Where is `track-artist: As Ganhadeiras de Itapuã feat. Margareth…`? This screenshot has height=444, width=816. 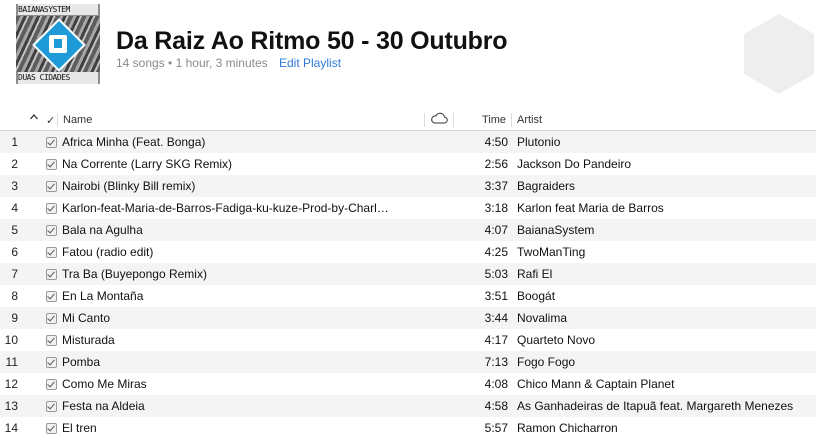 track-artist: As Ganhadeiras de Itapuã feat. Margareth… is located at coordinates (655, 406).